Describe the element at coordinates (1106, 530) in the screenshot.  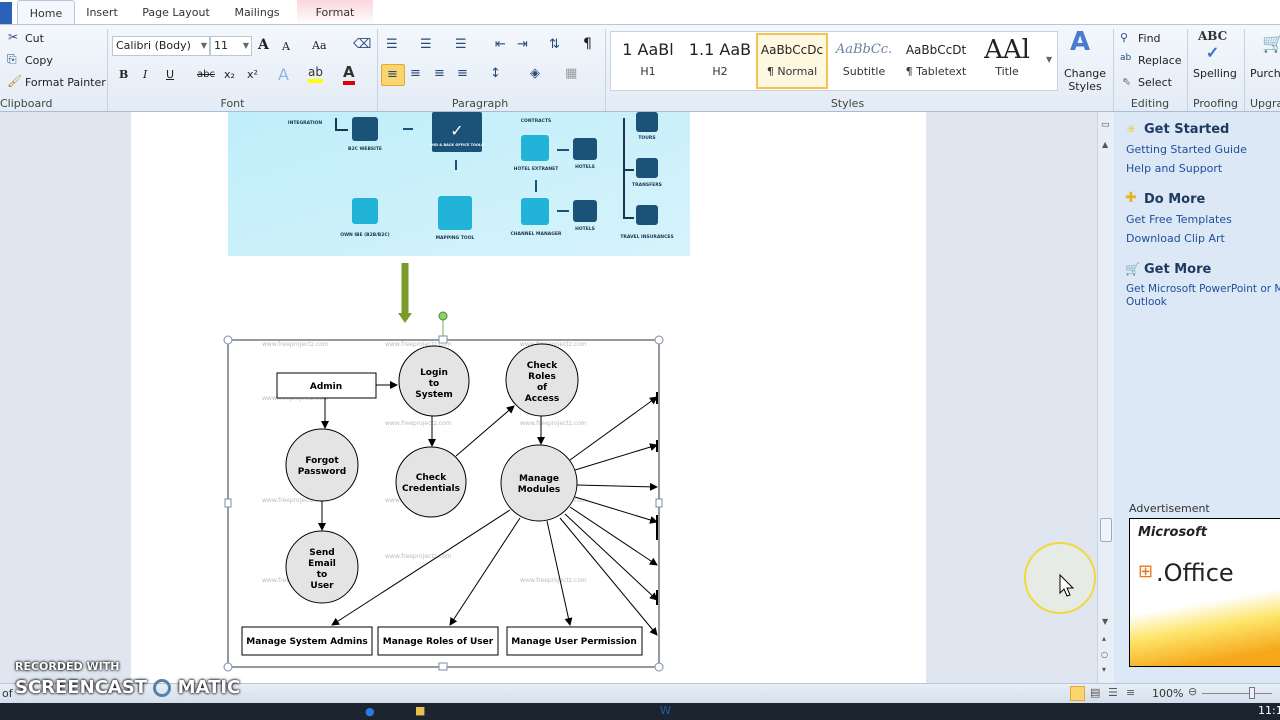
I see `scroll-thumb` at that location.